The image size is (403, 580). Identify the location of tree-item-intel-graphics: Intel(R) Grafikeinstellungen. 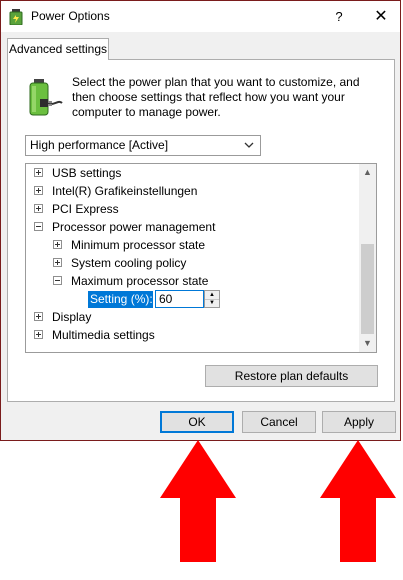
(115, 191).